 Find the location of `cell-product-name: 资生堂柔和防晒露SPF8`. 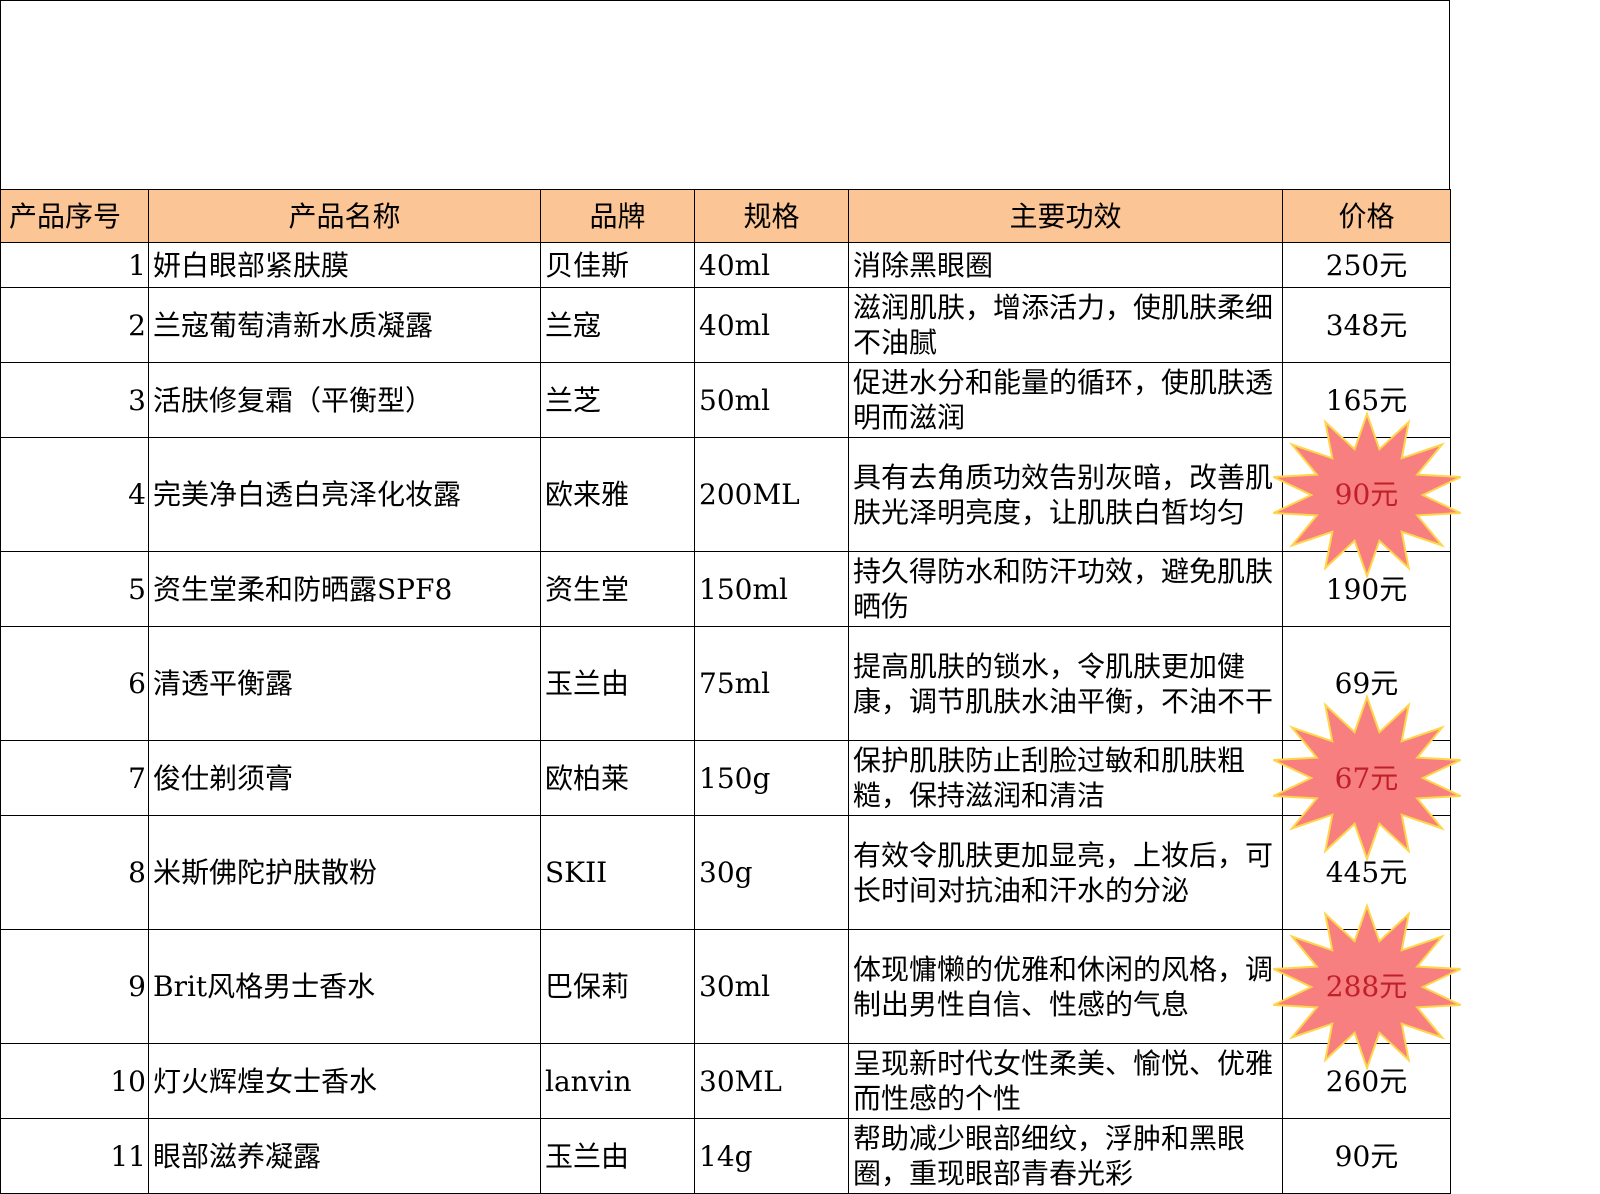

cell-product-name: 资生堂柔和防晒露SPF8 is located at coordinates (344, 589).